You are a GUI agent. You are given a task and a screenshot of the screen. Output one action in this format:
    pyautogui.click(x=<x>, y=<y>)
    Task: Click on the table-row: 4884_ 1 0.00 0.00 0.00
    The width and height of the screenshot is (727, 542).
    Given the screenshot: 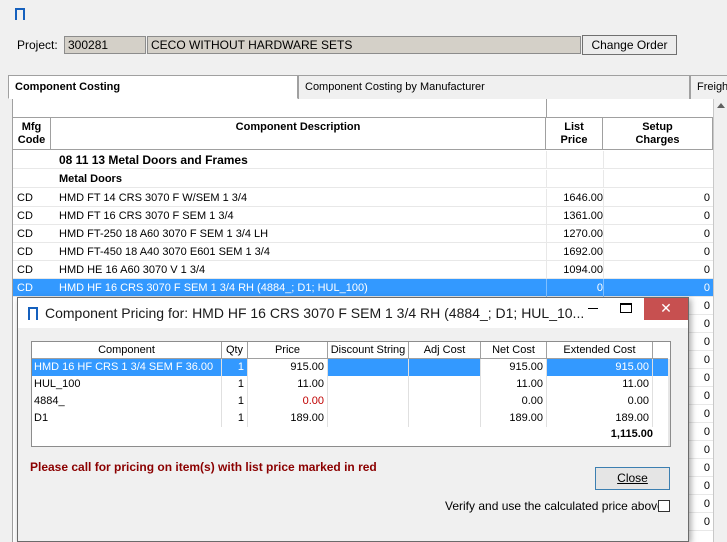 What is the action you would take?
    pyautogui.click(x=350, y=401)
    